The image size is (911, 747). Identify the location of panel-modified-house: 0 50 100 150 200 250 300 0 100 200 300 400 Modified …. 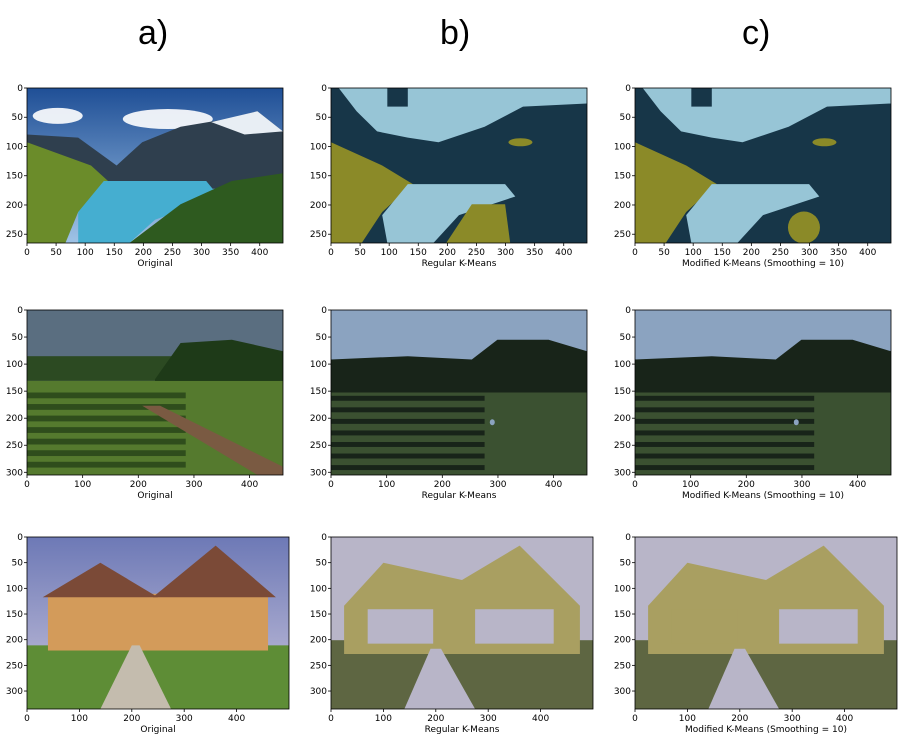
(756, 638).